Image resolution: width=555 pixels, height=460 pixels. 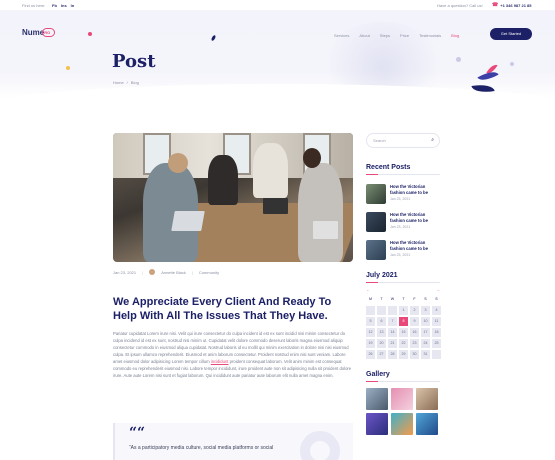 What do you see at coordinates (385, 35) in the screenshot?
I see `nav-steps: Steps` at bounding box center [385, 35].